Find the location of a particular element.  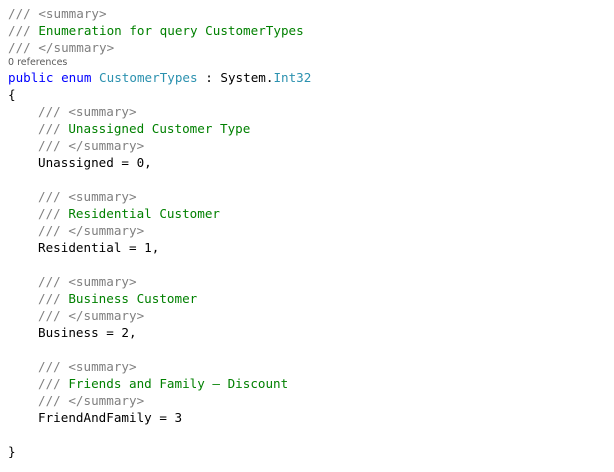

doc-comment-close: /// </summary> is located at coordinates (308, 47).